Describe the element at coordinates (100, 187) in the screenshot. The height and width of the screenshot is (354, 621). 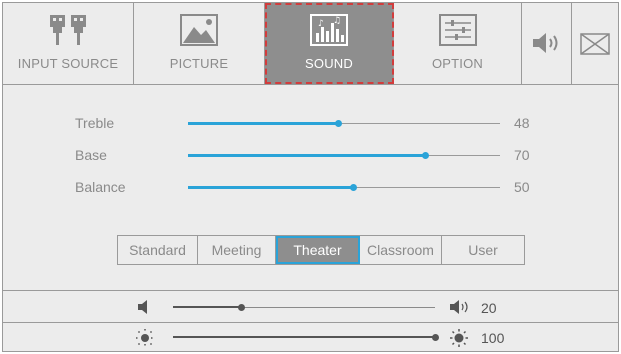
I see `balance-label: Balance` at that location.